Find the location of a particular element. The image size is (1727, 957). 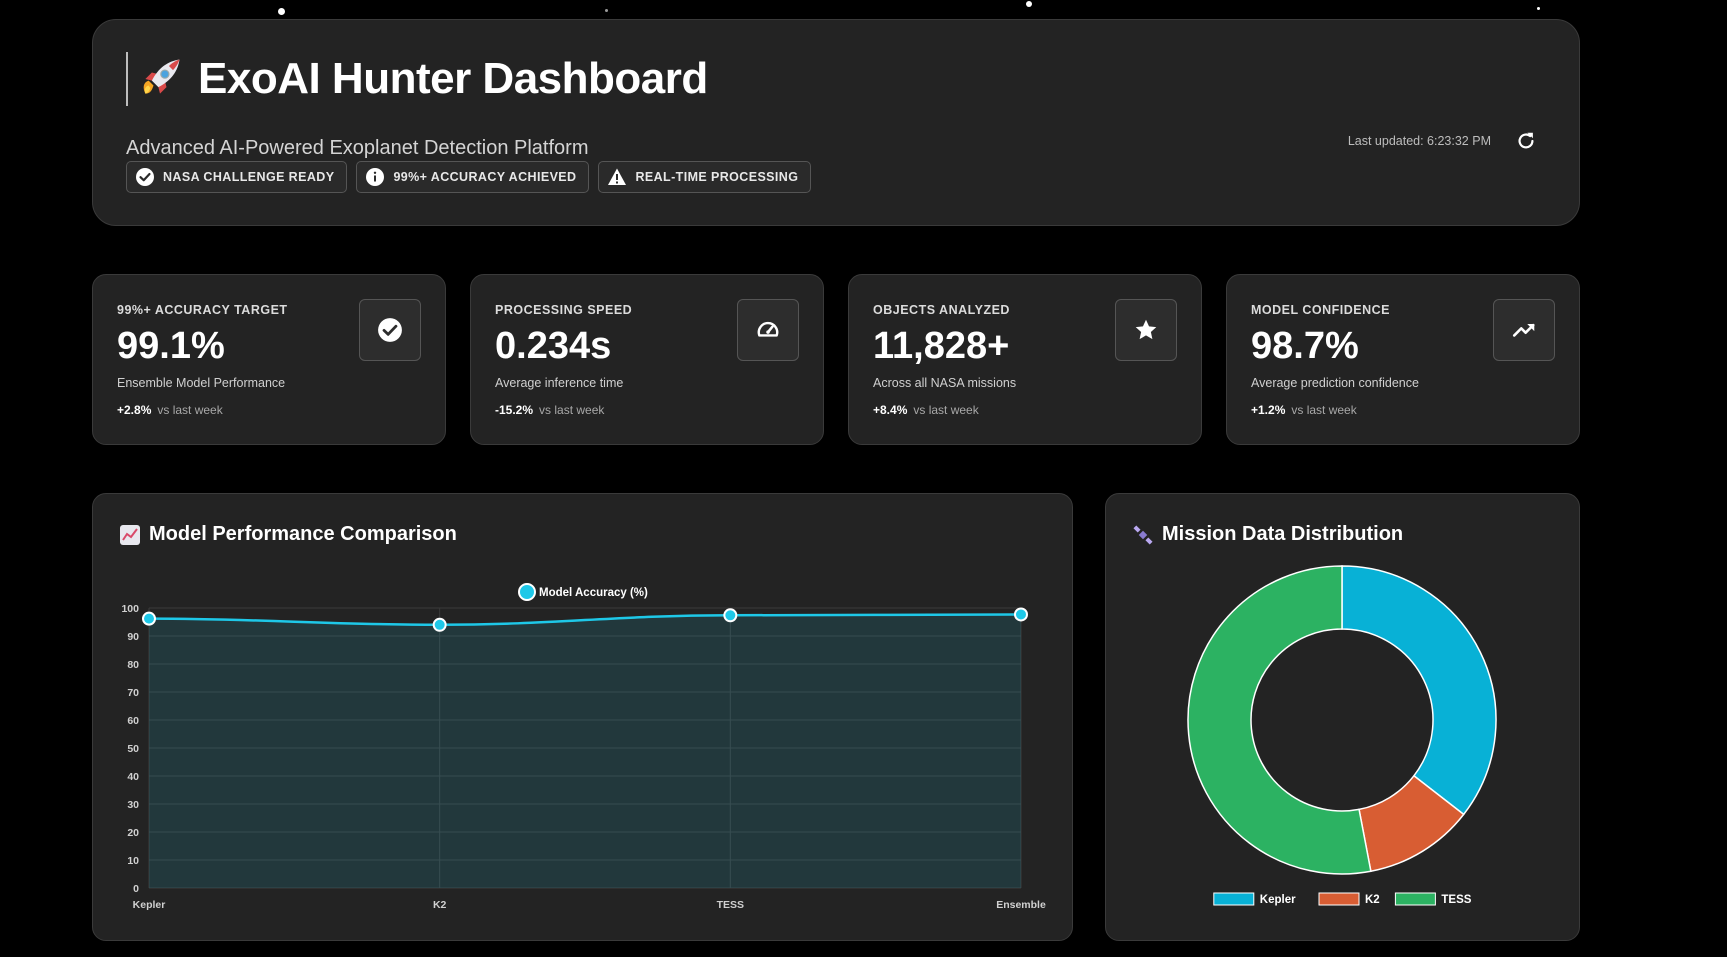

x-tick-label: Ensemble is located at coordinates (1021, 905).